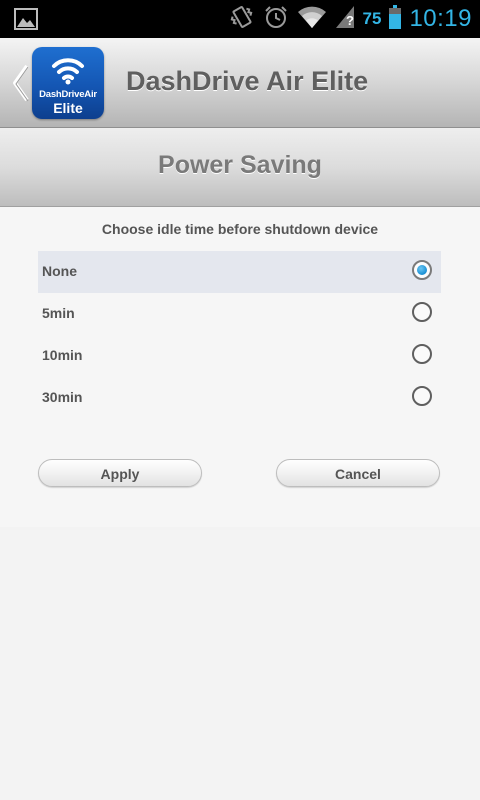 Image resolution: width=480 pixels, height=800 pixels. I want to click on logo-text-line1: DashDriveAir, so click(68, 94).